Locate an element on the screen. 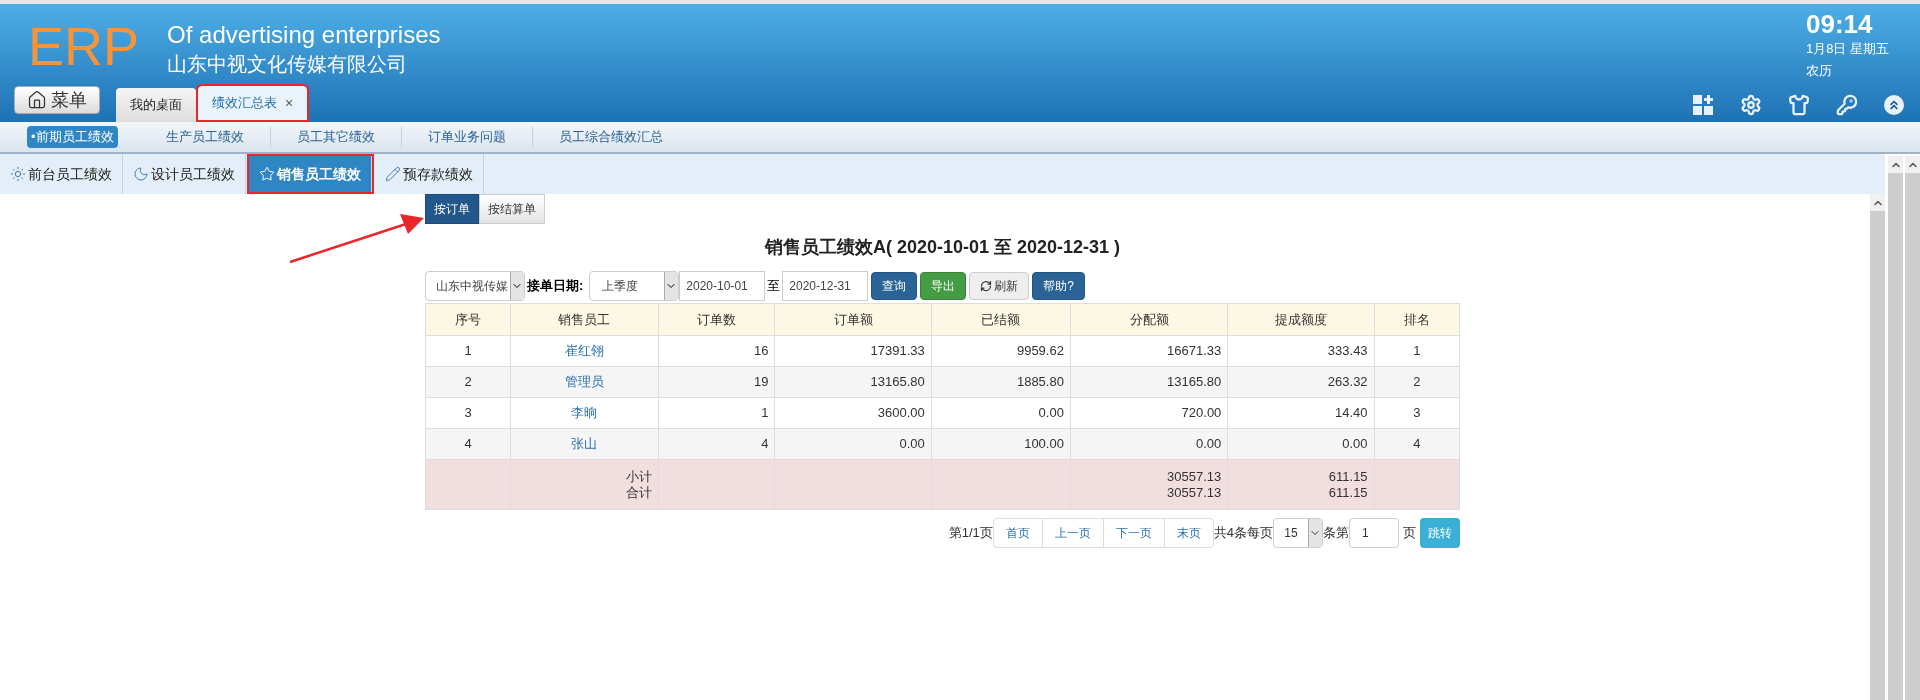 The height and width of the screenshot is (700, 1920). table-cell: 16671.33 is located at coordinates (1149, 351).